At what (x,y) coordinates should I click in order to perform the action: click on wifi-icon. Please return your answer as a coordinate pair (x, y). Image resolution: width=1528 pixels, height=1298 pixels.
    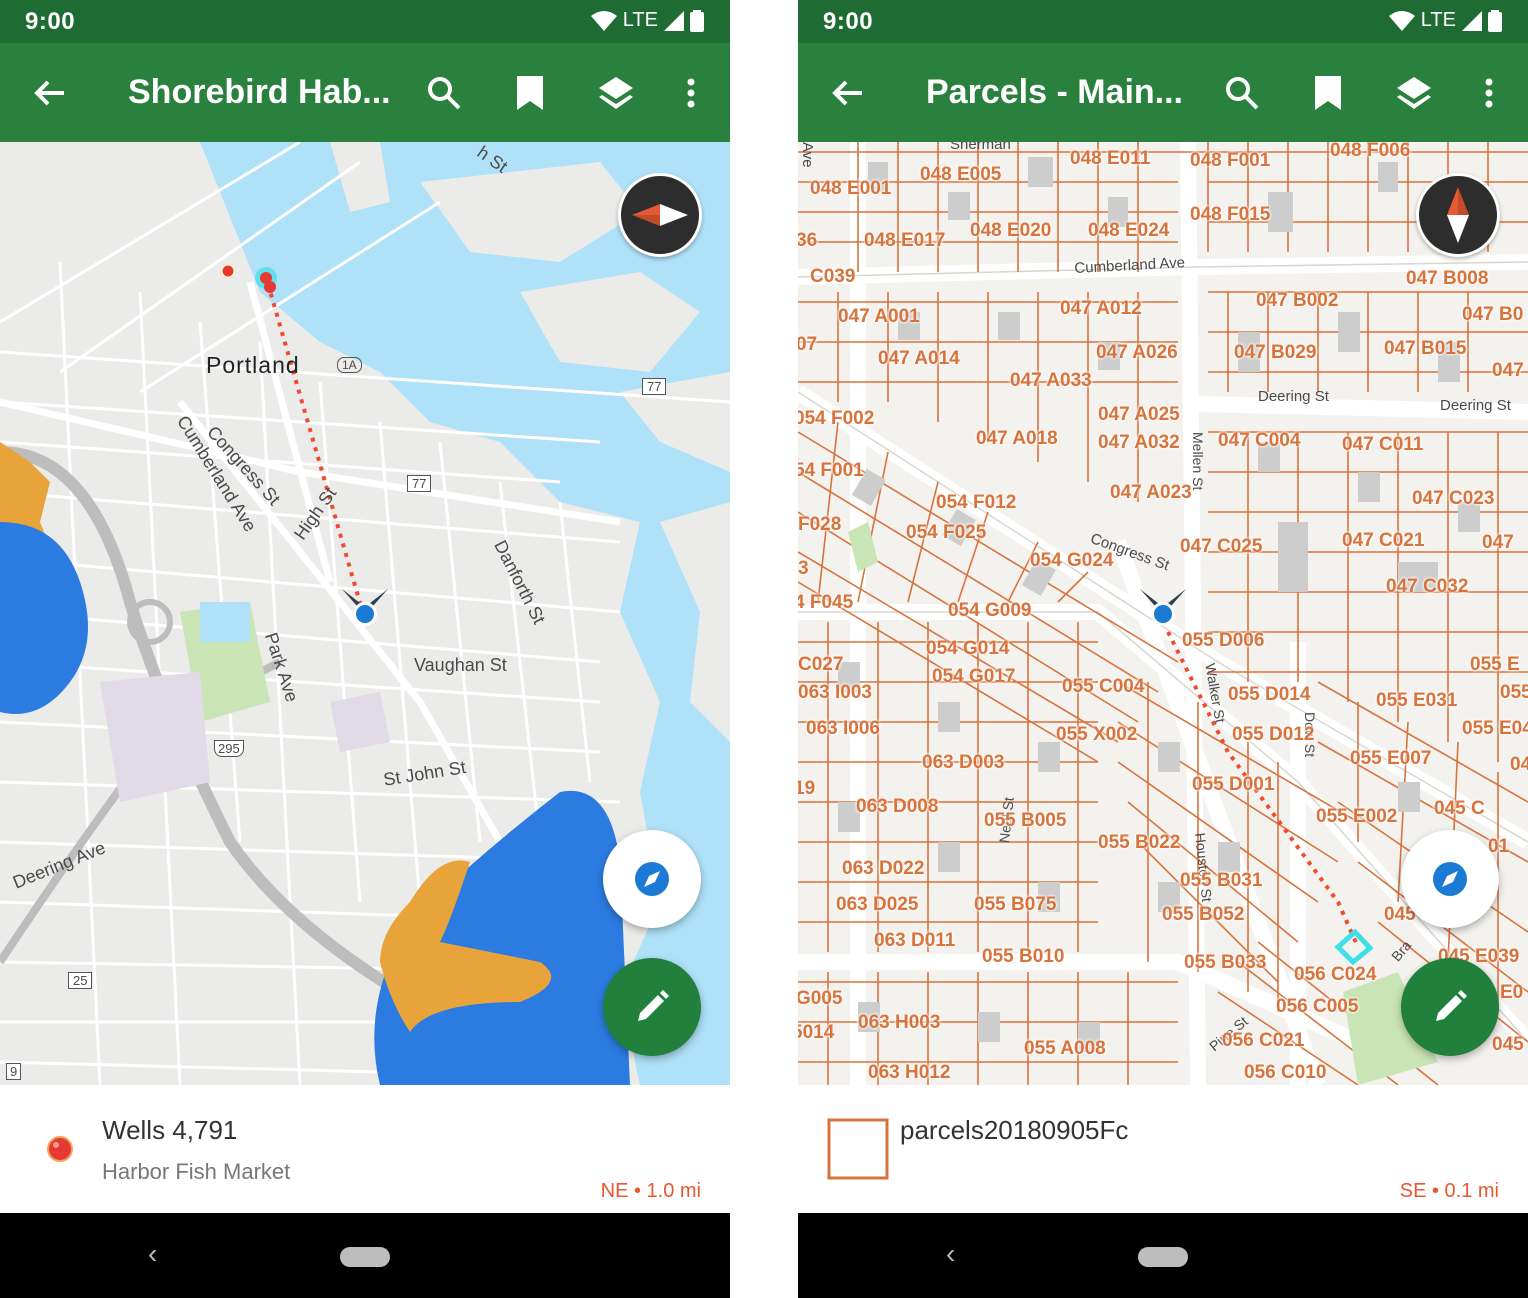
    Looking at the image, I should click on (603, 20).